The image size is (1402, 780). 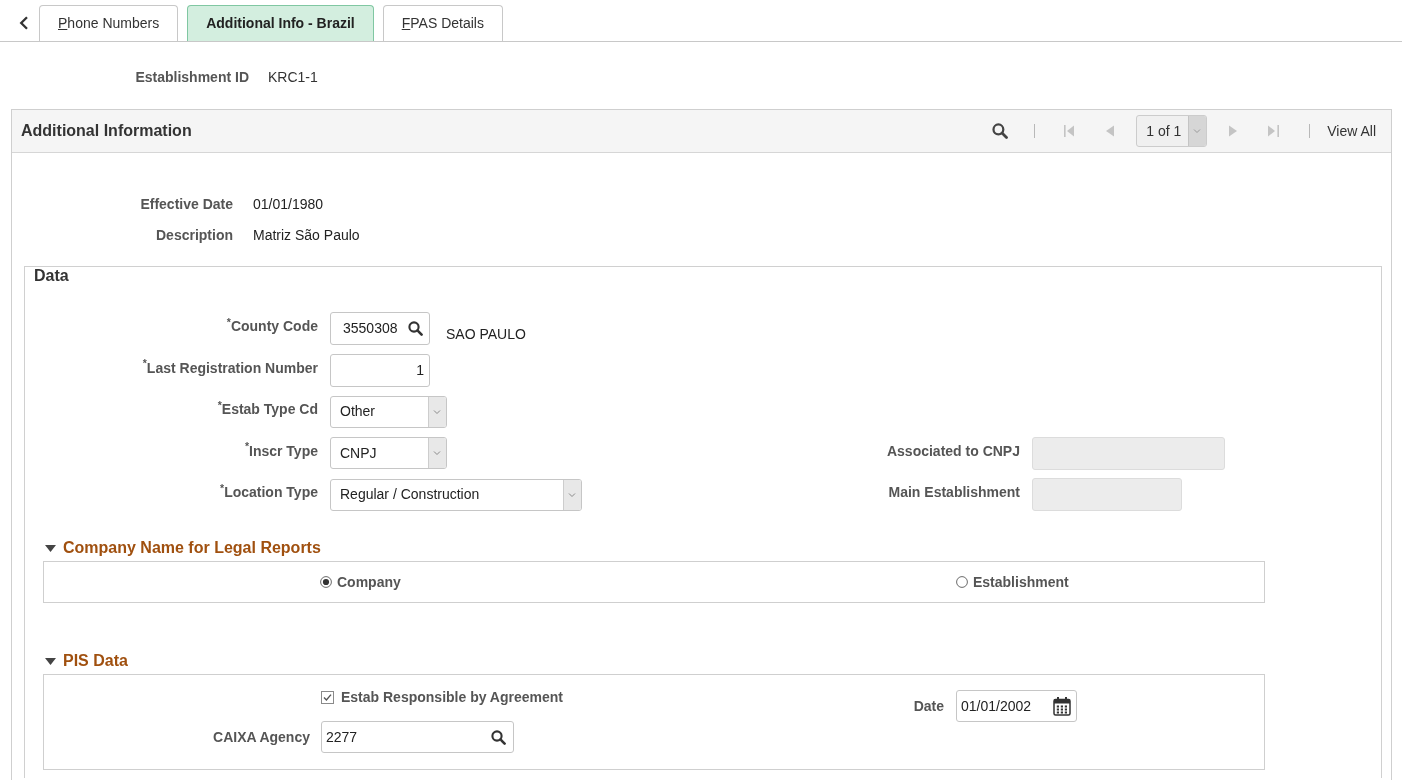 What do you see at coordinates (24, 23) in the screenshot?
I see `back-icon` at bounding box center [24, 23].